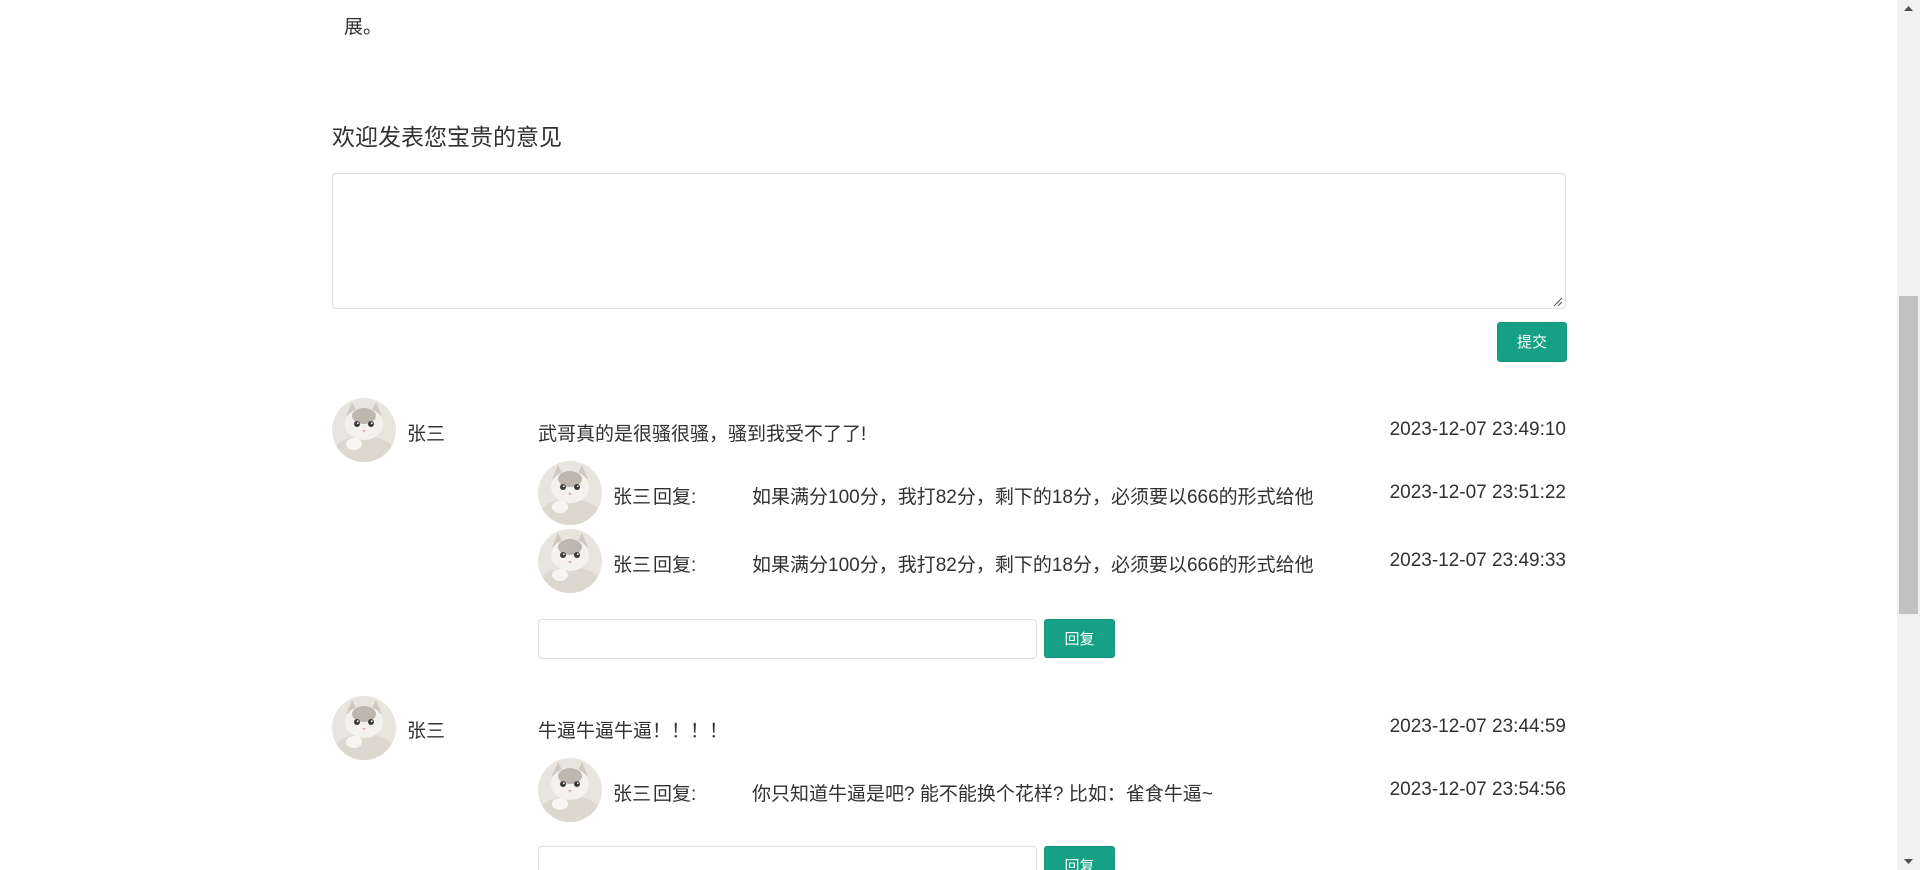 This screenshot has width=1920, height=870. Describe the element at coordinates (1908, 9) in the screenshot. I see `scroll-up-icon` at that location.